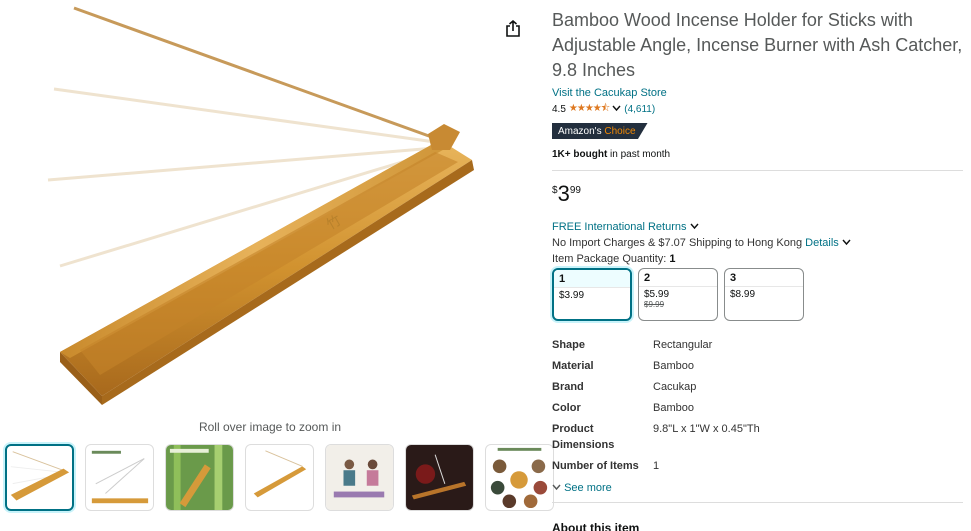  I want to click on spec-value: Rectangular, so click(683, 345).